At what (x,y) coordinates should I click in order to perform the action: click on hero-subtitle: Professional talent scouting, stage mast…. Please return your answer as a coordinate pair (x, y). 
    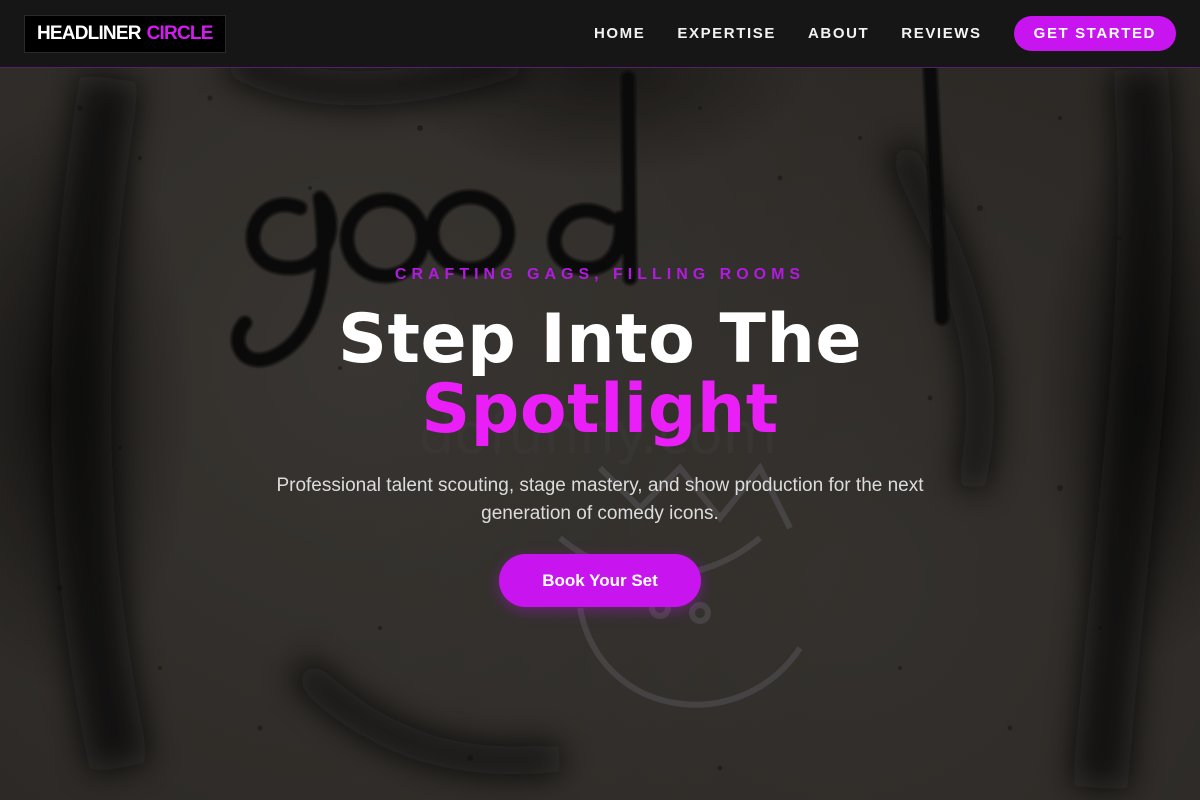
    Looking at the image, I should click on (600, 499).